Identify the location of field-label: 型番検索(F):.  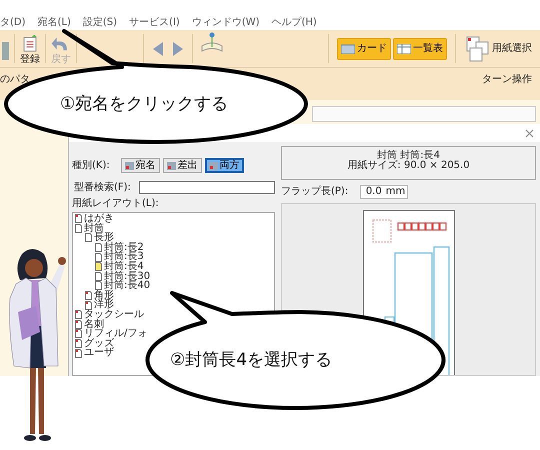
(102, 187).